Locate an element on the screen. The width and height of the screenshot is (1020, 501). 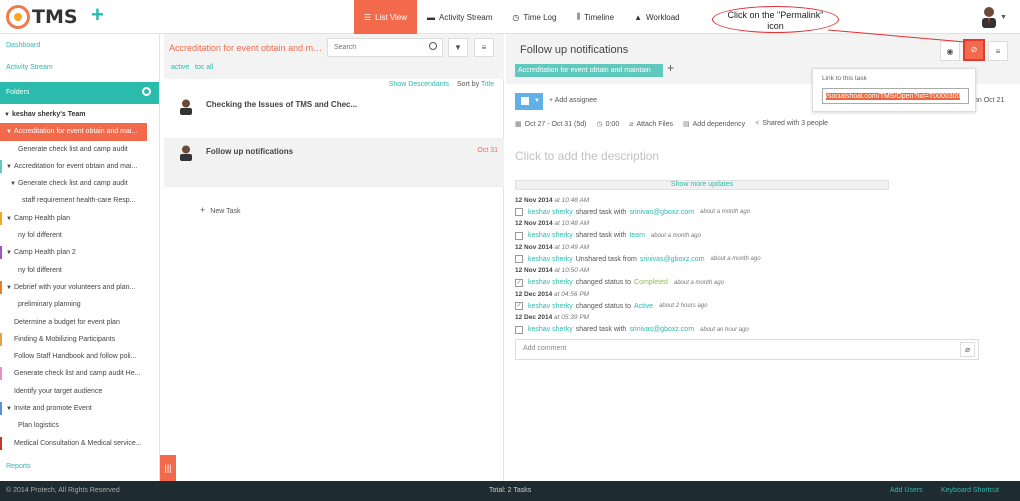
user-menu-caret-icon: ▼ is located at coordinates (1003, 17).